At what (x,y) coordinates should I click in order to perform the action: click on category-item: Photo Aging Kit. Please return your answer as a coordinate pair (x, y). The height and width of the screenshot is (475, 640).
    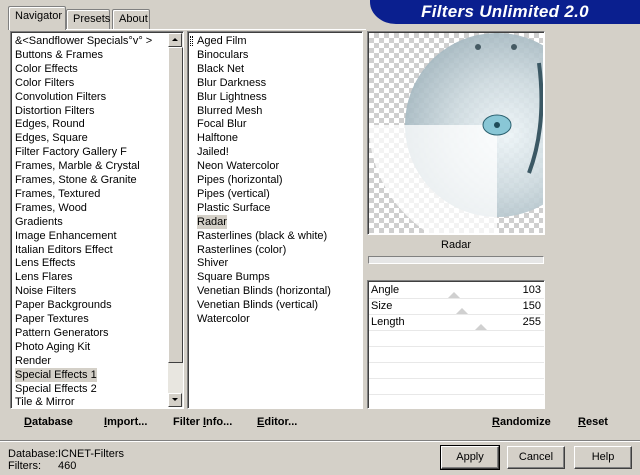
    Looking at the image, I should click on (52, 347).